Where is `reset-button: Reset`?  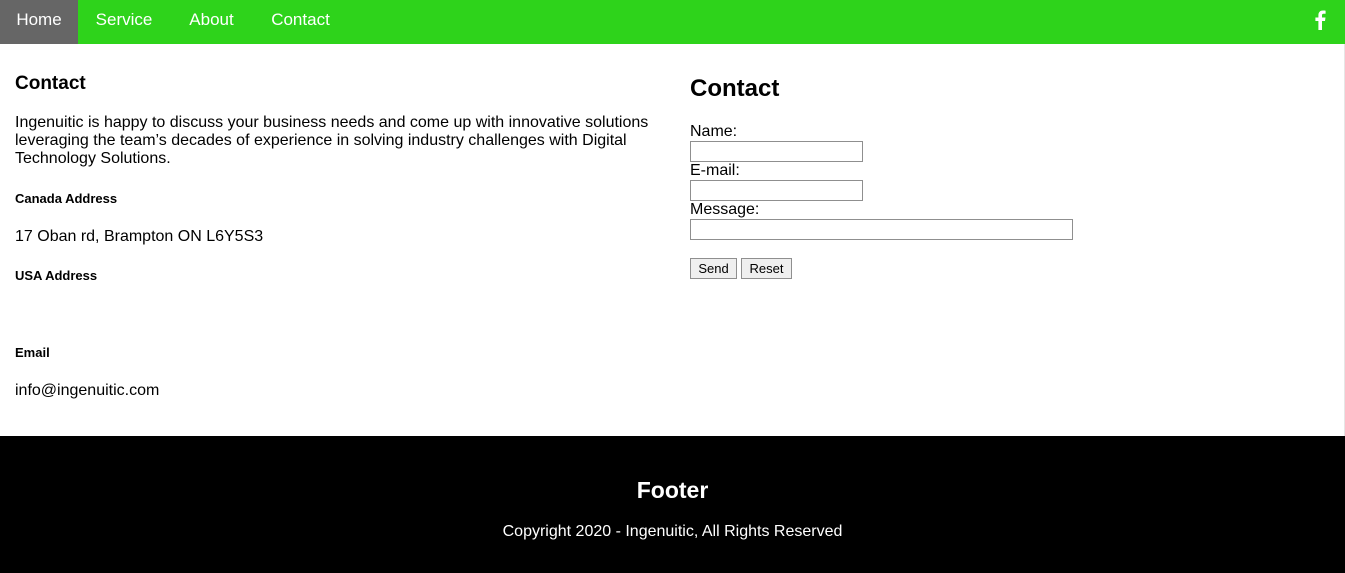 reset-button: Reset is located at coordinates (766, 268).